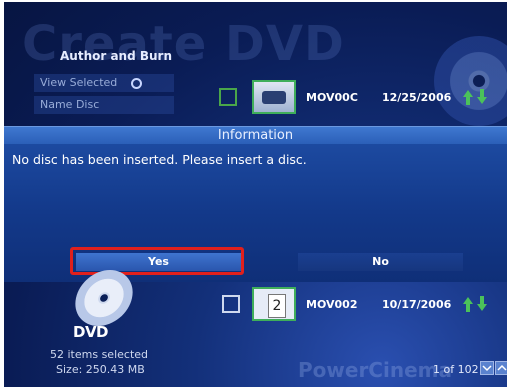  I want to click on background-title: Create DVD, so click(183, 44).